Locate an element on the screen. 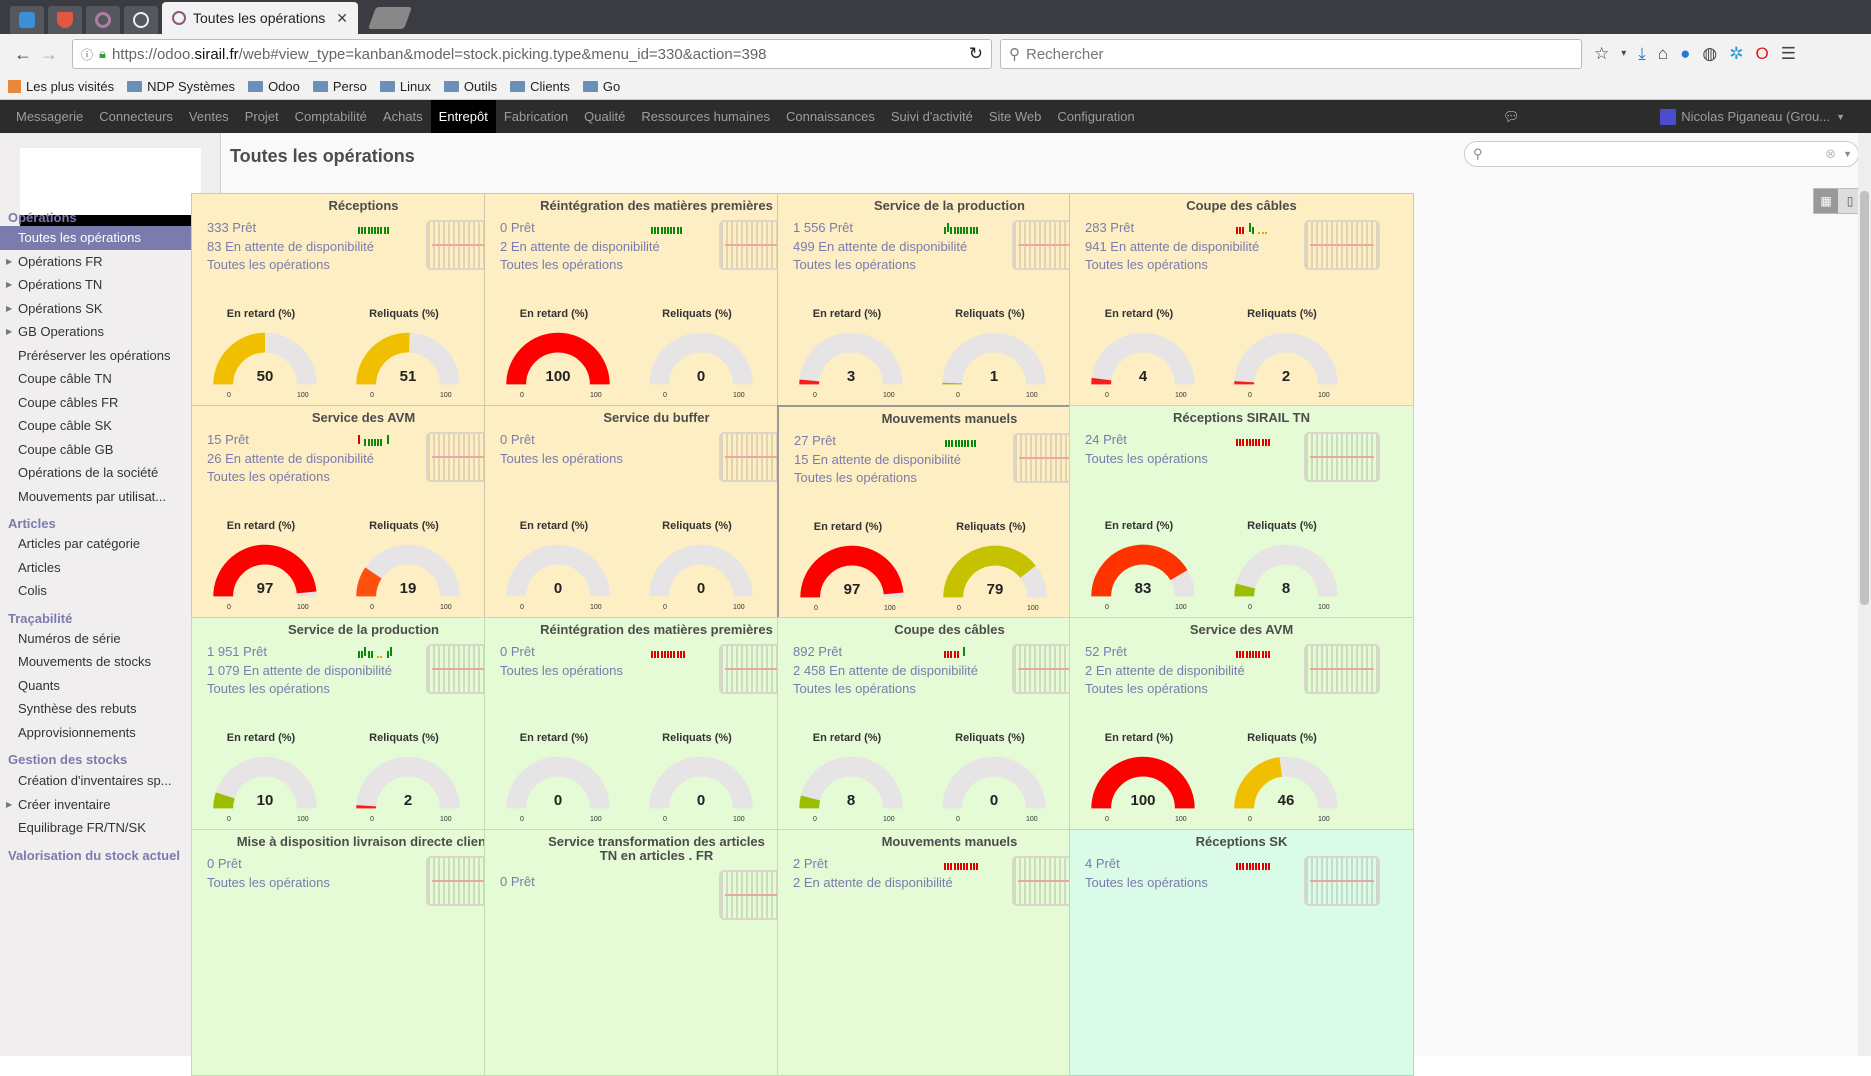  card-stat-link: 52 Prêt is located at coordinates (1106, 651).